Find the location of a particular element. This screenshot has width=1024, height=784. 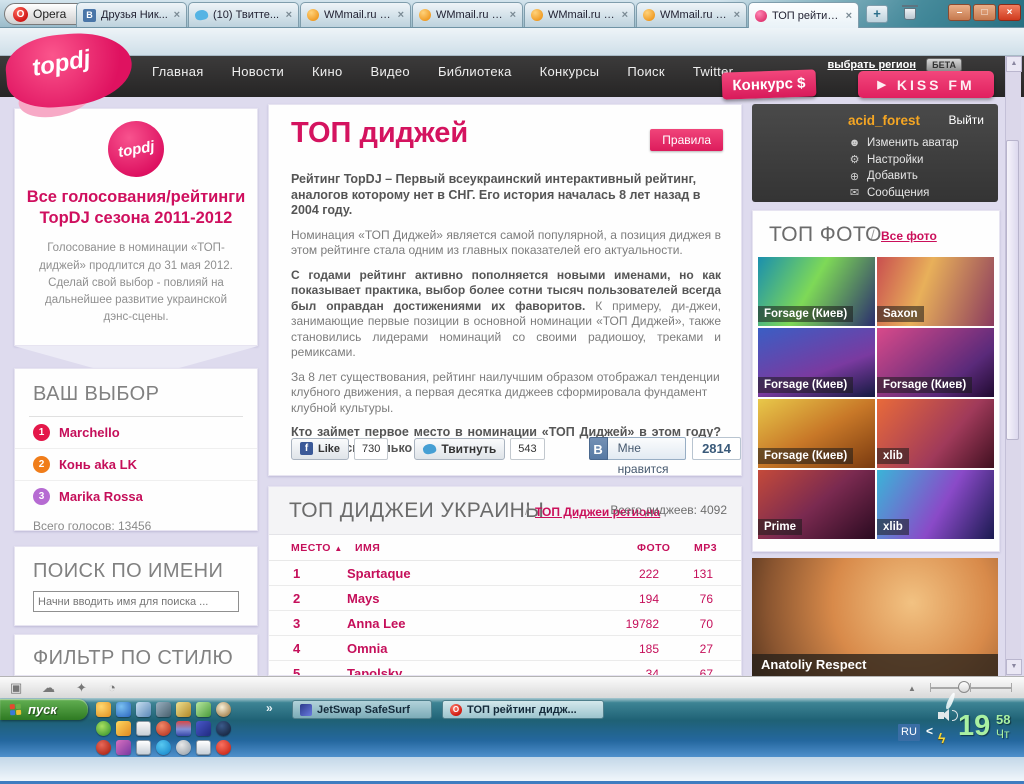

quicklaunch-palette-icon is located at coordinates (103, 709).